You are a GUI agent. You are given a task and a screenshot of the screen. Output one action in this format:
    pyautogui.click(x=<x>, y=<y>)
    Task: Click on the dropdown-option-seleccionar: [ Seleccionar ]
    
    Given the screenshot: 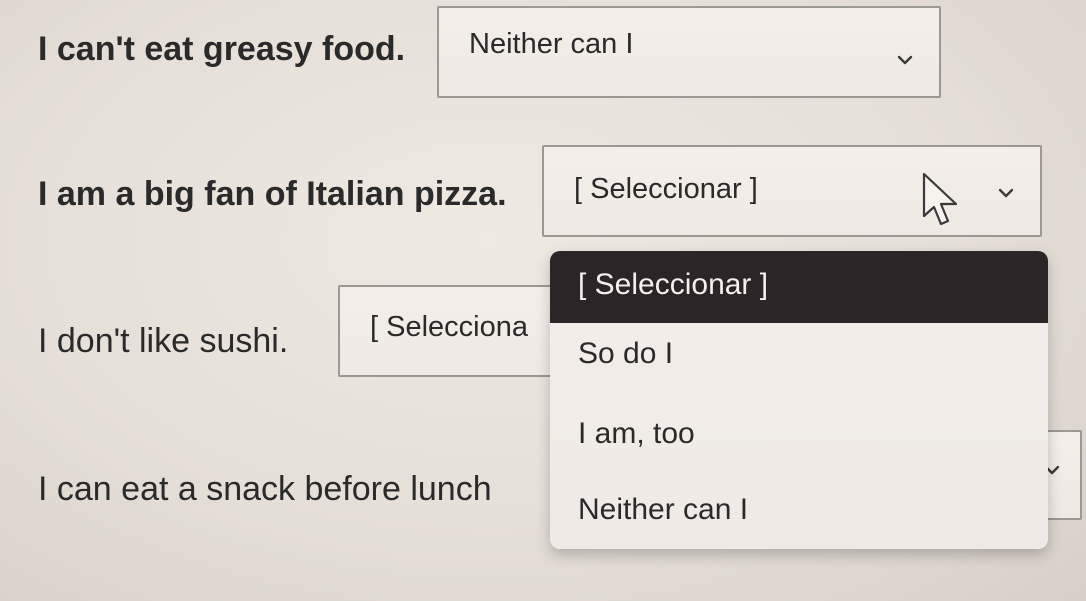 What is the action you would take?
    pyautogui.click(x=799, y=287)
    